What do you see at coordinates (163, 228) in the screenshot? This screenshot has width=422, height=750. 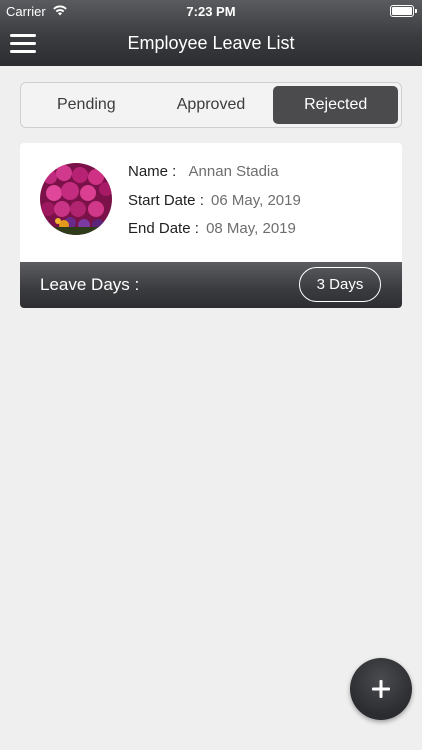 I see `end-date-label: End Date :` at bounding box center [163, 228].